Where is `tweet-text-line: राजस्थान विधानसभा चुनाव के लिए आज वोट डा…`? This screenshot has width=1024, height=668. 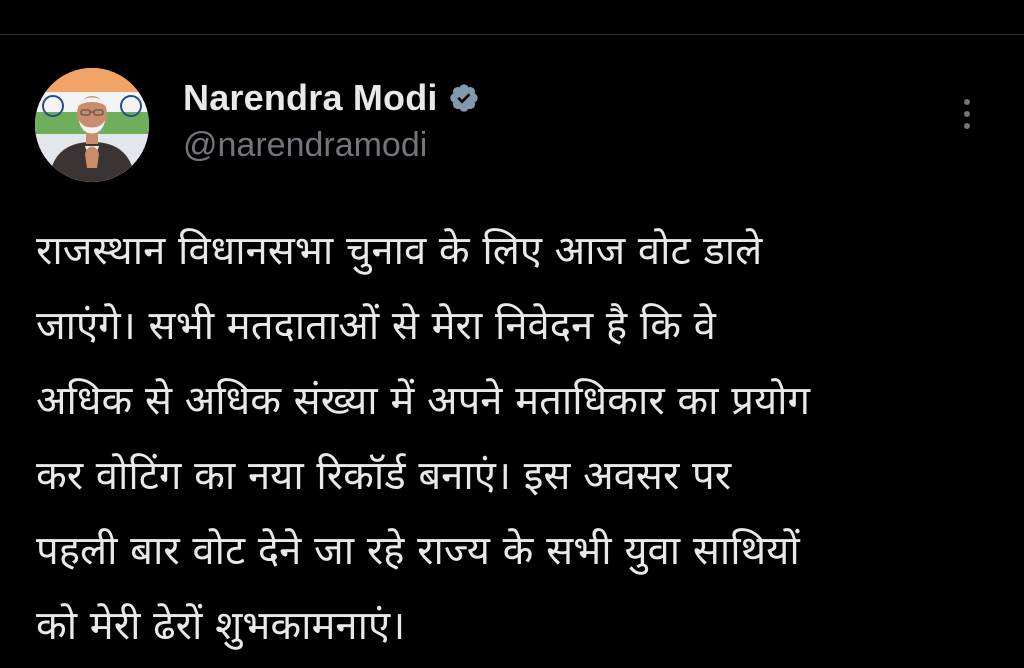 tweet-text-line: राजस्थान विधानसभा चुनाव के लिए आज वोट डा… is located at coordinates (399, 251).